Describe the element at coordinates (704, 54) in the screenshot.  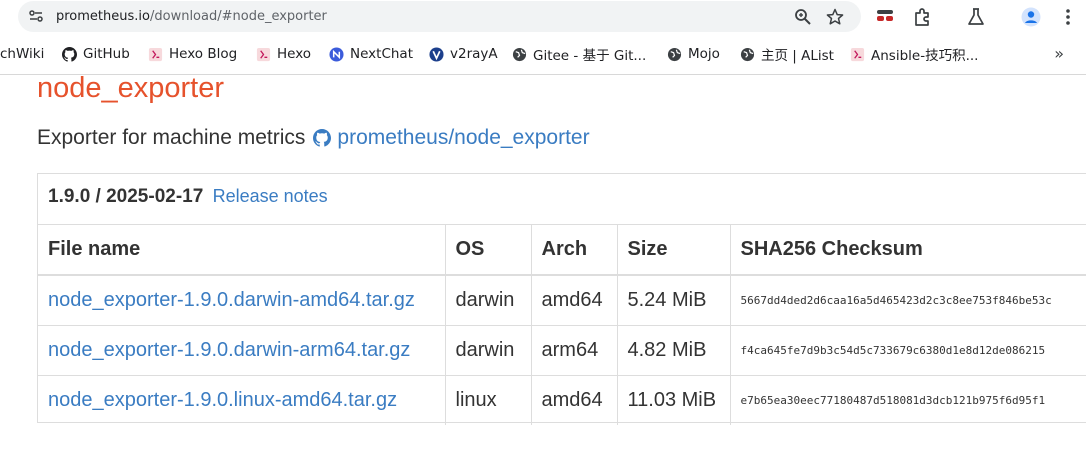
I see `bookmark-label: Mojo` at that location.